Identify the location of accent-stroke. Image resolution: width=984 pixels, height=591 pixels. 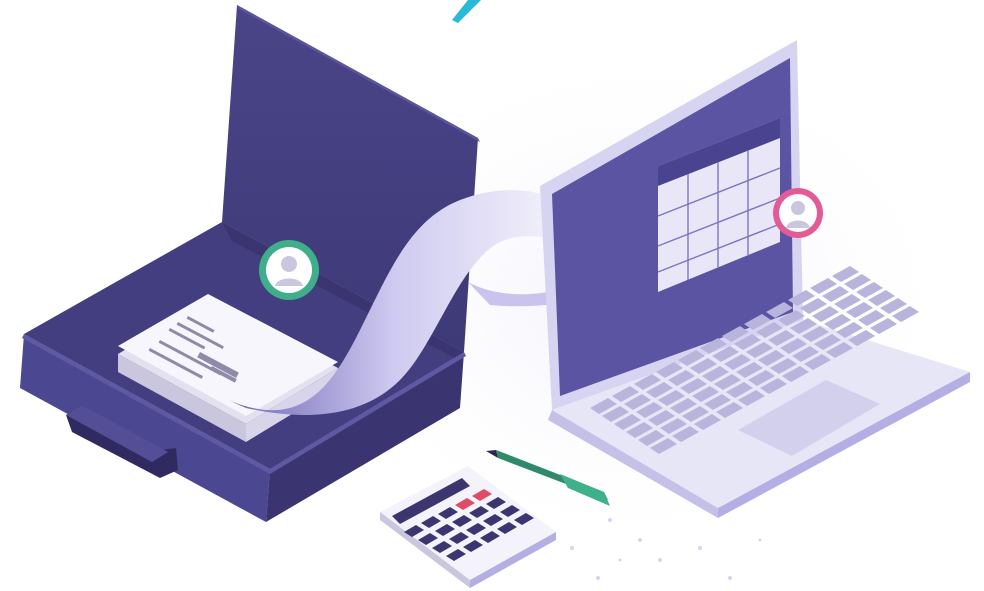
(466, 11).